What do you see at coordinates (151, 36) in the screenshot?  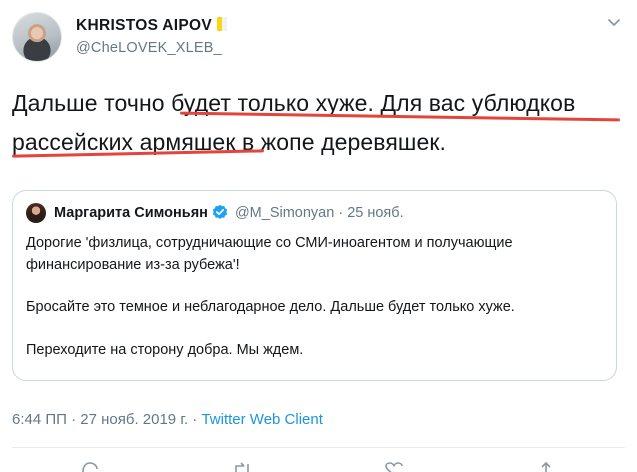 I see `user-block: KHRISTOS AIPOV @CheLOVEK_XLEB_` at bounding box center [151, 36].